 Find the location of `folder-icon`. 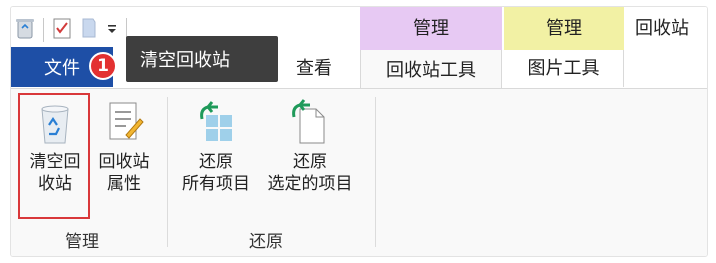

folder-icon is located at coordinates (89, 30).